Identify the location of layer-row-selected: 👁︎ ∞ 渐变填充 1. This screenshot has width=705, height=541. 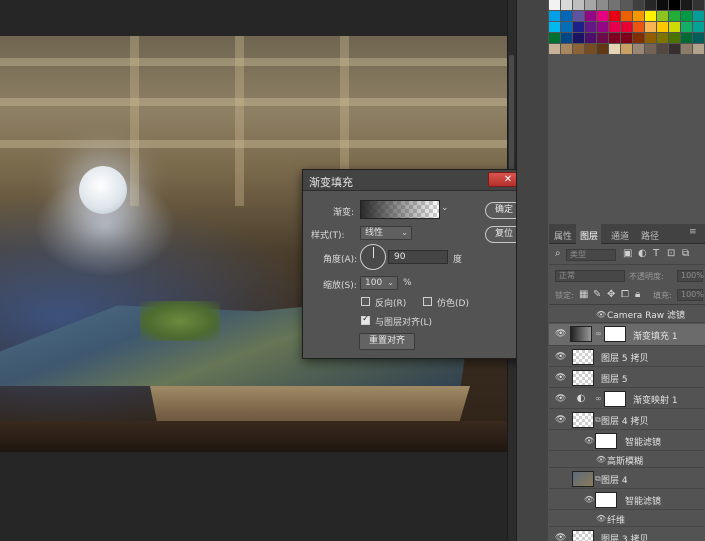
(627, 335).